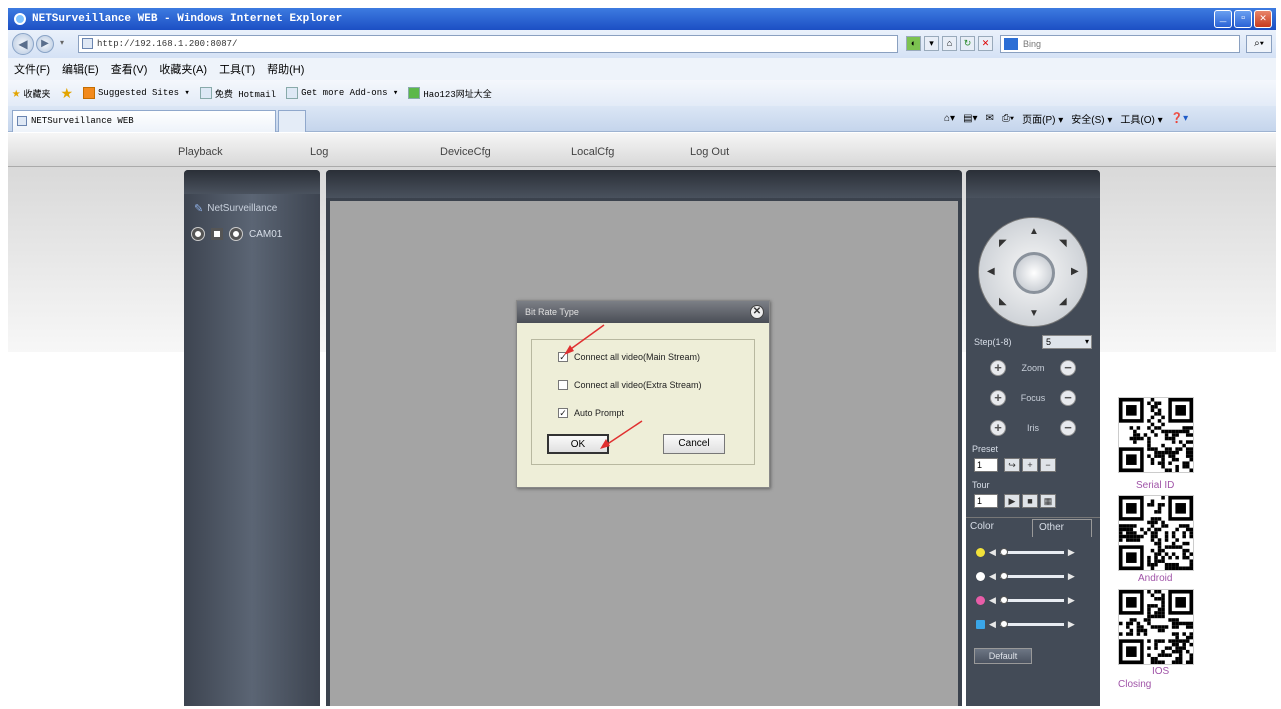 This screenshot has width=1281, height=709. I want to click on preset-remove-button: −, so click(1048, 465).